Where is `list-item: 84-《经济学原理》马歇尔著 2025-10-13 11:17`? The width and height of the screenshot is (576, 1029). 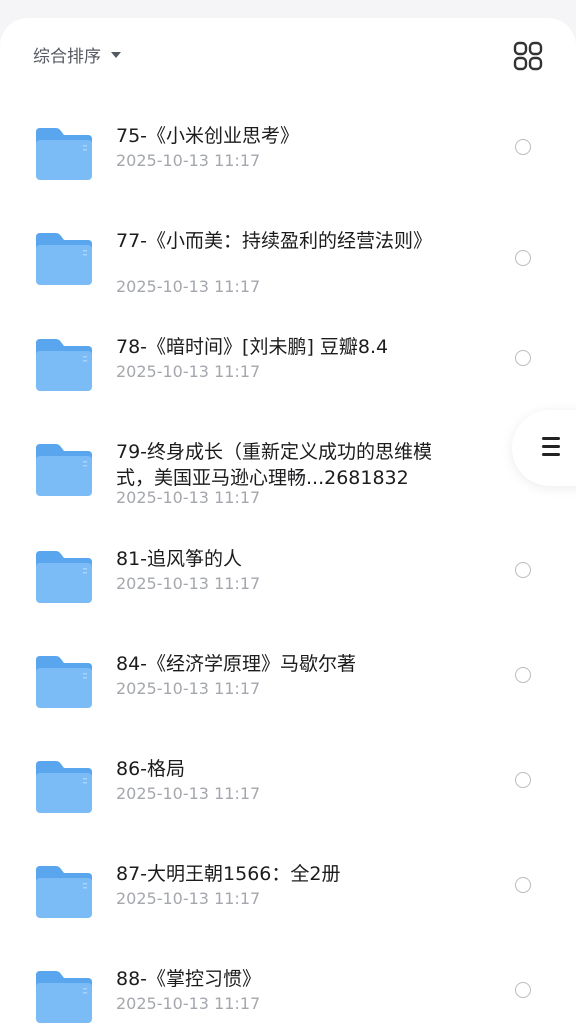
list-item: 84-《经济学原理》马歇尔著 2025-10-13 11:17 is located at coordinates (288, 680).